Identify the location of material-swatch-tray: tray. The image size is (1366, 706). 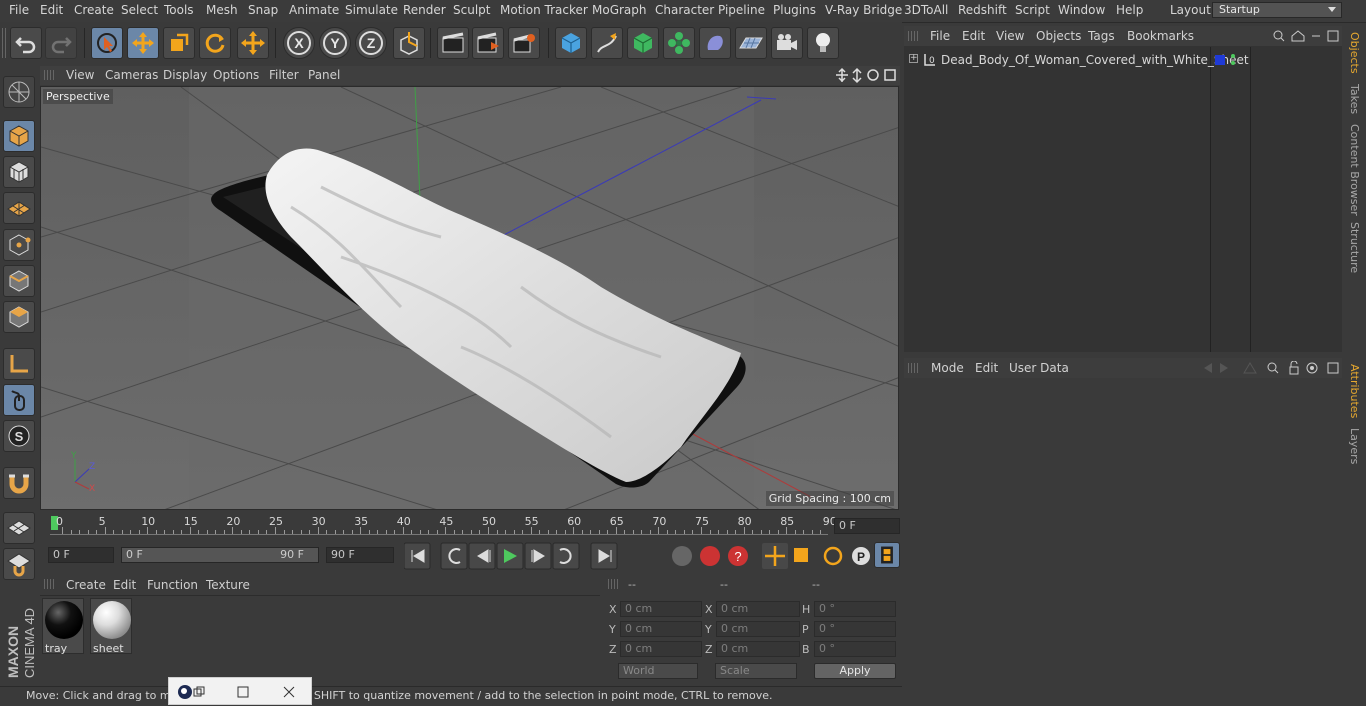
(63, 626).